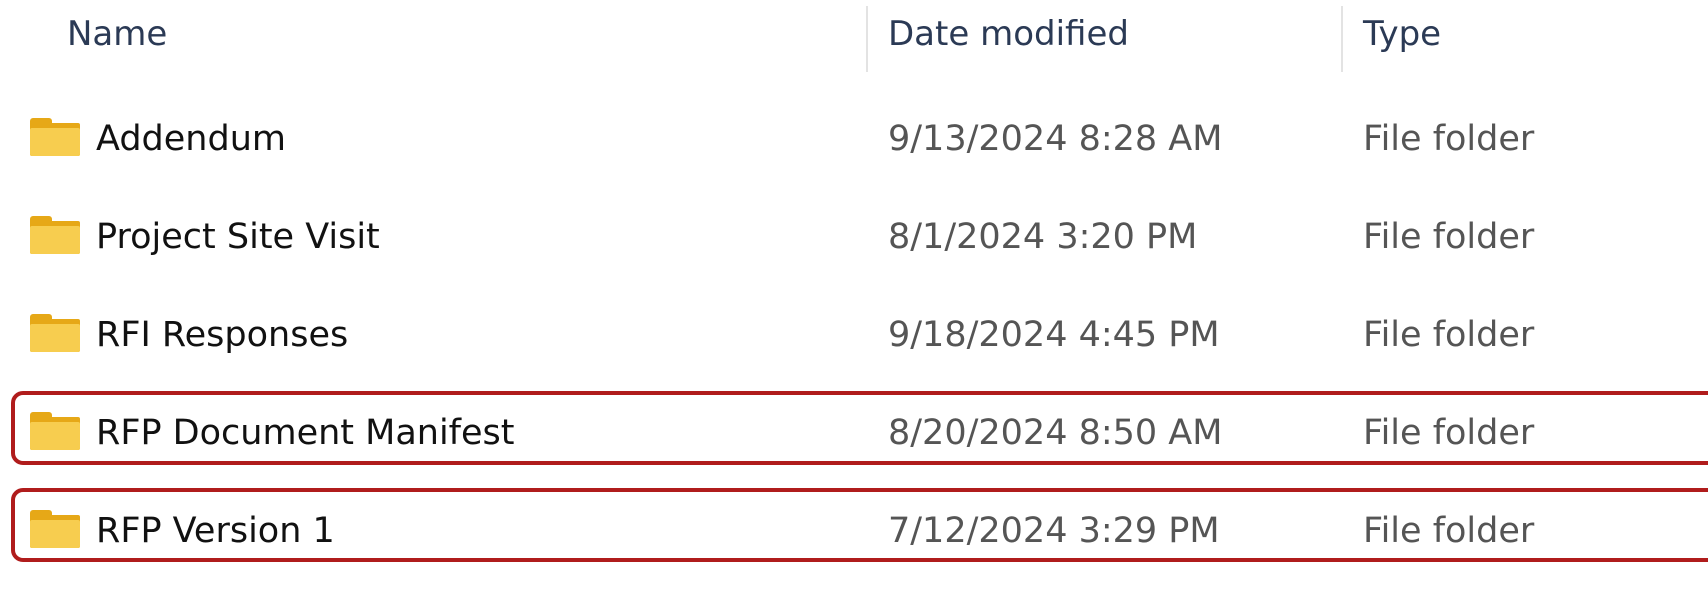 Image resolution: width=1708 pixels, height=615 pixels. Describe the element at coordinates (1054, 531) in the screenshot. I see `file-date-modified: 7/12/2024 3:29 PM` at that location.